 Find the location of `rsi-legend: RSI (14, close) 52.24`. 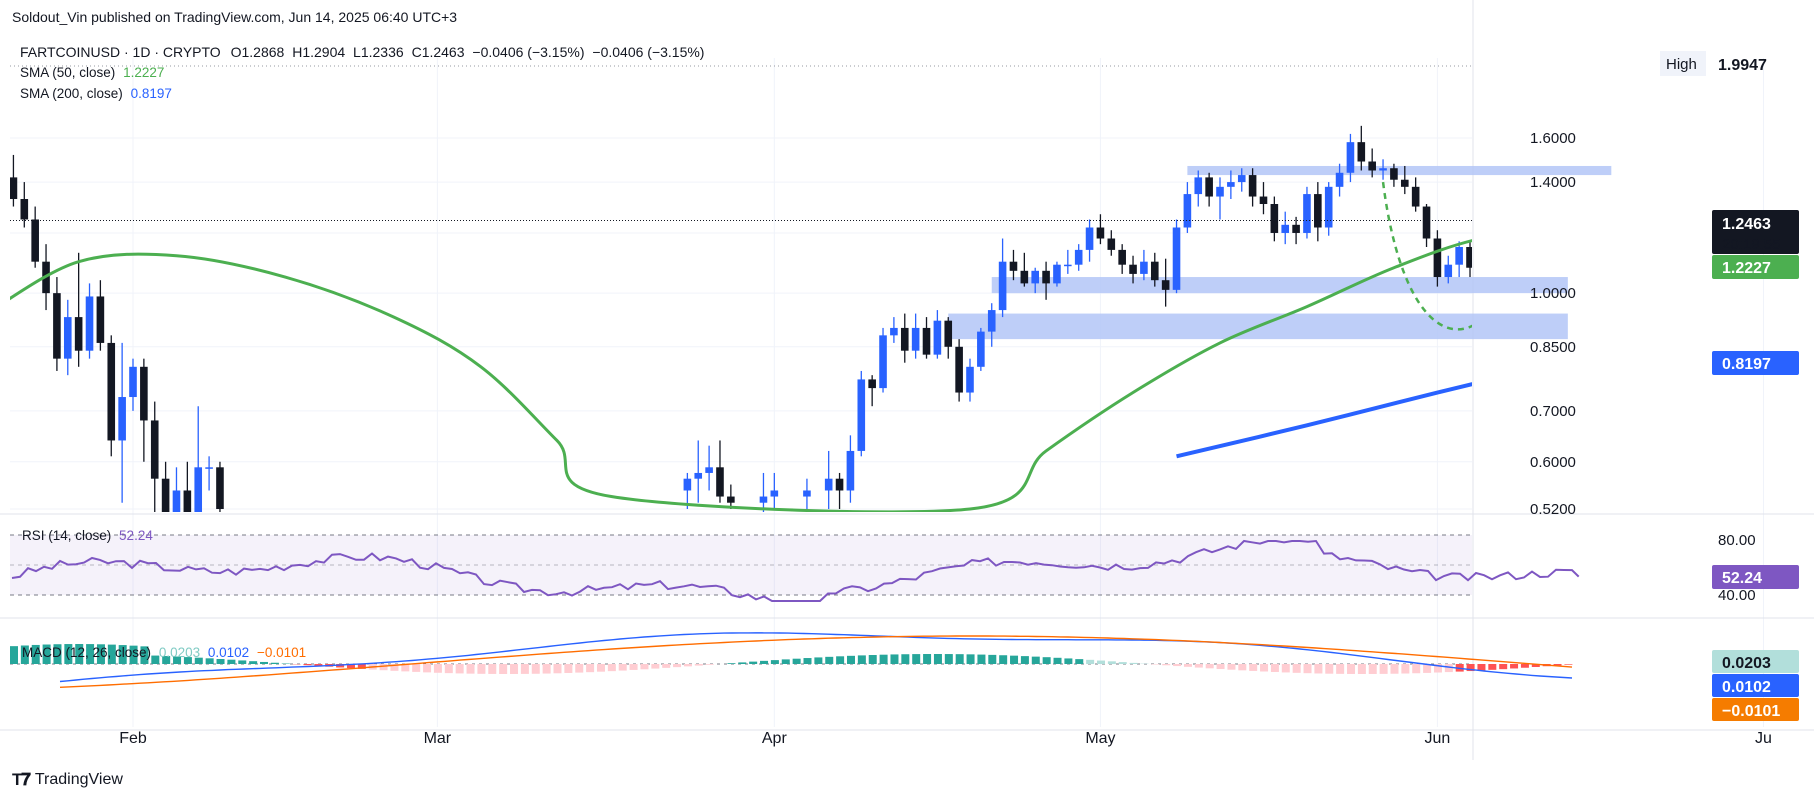

rsi-legend: RSI (14, close) 52.24 is located at coordinates (87, 535).